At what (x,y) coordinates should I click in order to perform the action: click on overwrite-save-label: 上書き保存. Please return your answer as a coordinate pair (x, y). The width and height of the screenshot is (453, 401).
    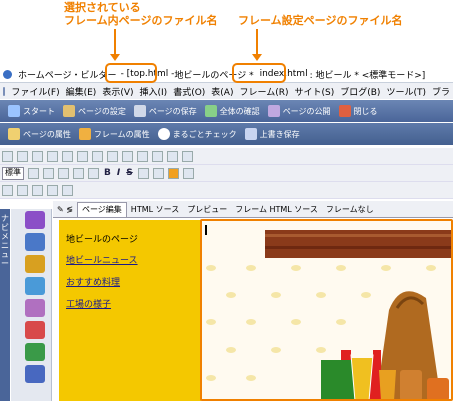
    Looking at the image, I should click on (279, 134).